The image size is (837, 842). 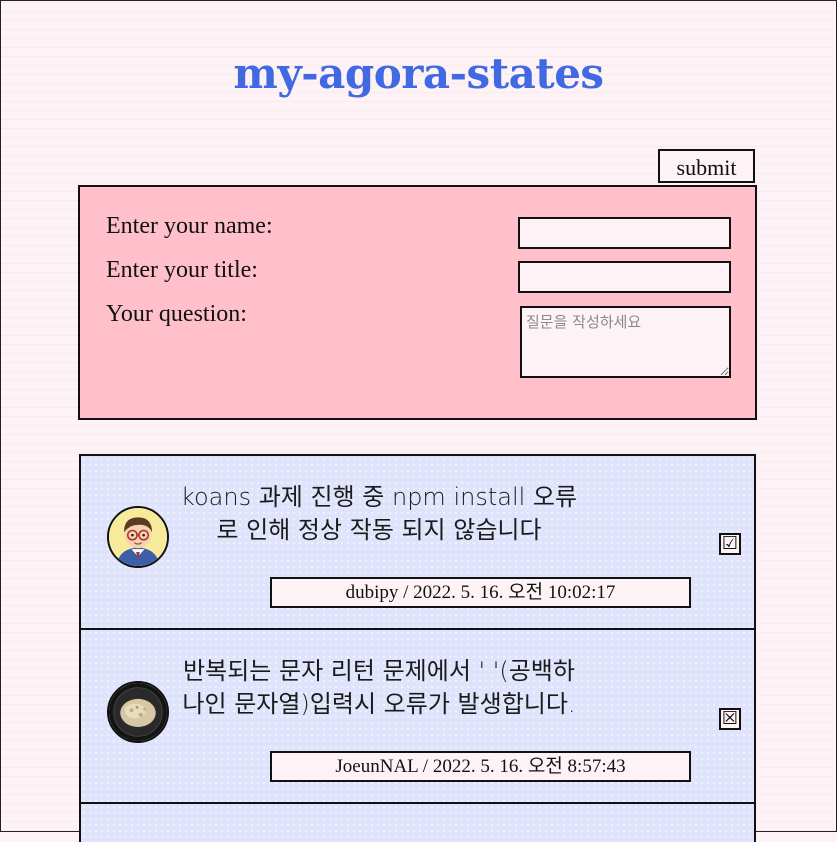 What do you see at coordinates (182, 270) in the screenshot?
I see `title-label: Enter your title:` at bounding box center [182, 270].